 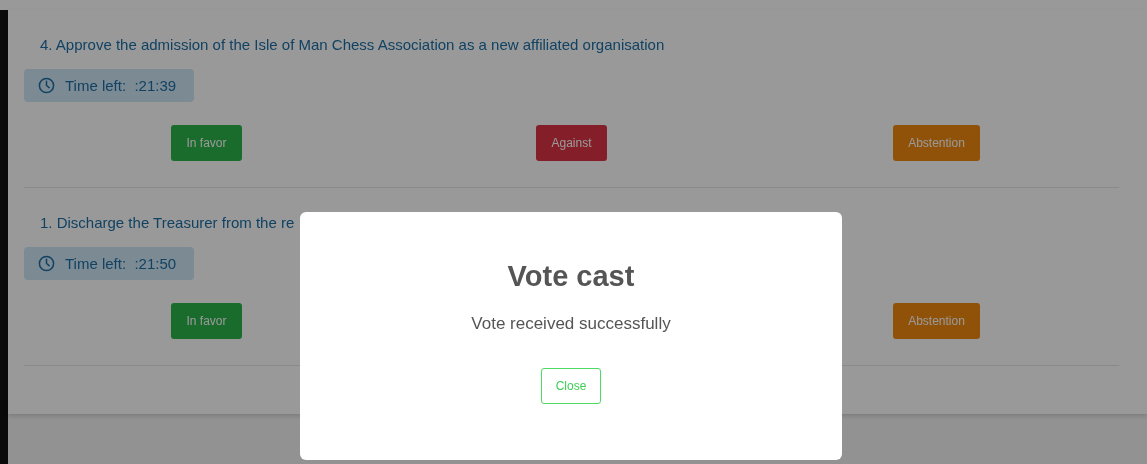 I want to click on close-button: Close, so click(x=571, y=386).